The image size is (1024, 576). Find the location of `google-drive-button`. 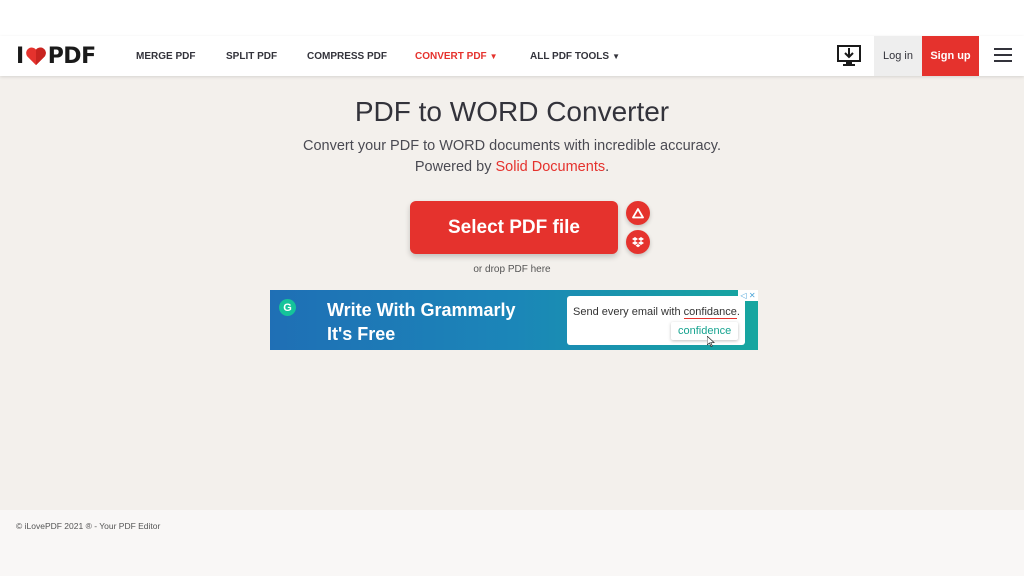

google-drive-button is located at coordinates (638, 213).